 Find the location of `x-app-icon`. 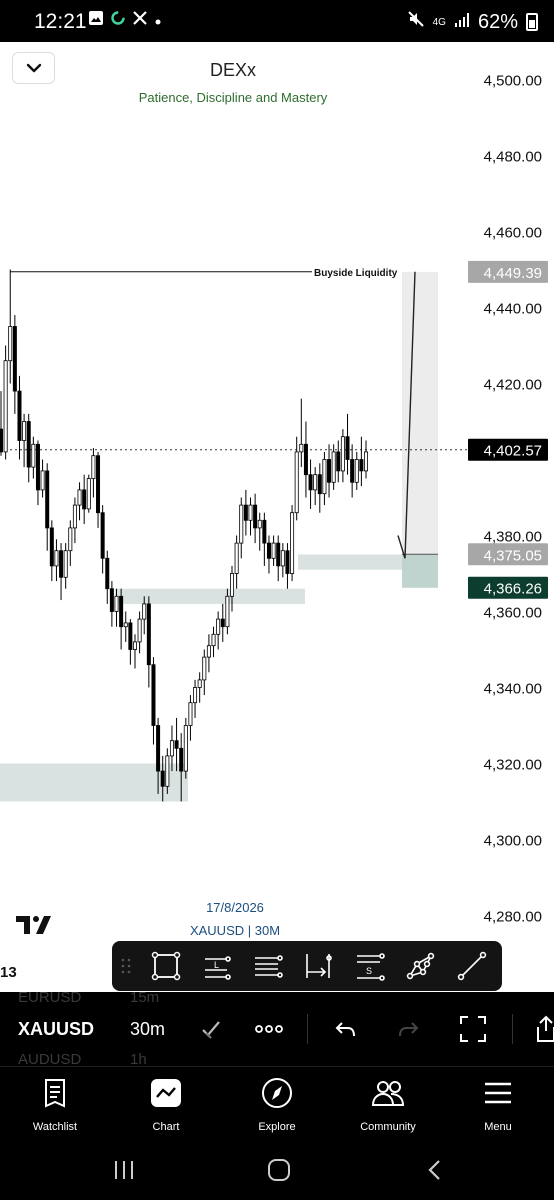

x-app-icon is located at coordinates (140, 20).